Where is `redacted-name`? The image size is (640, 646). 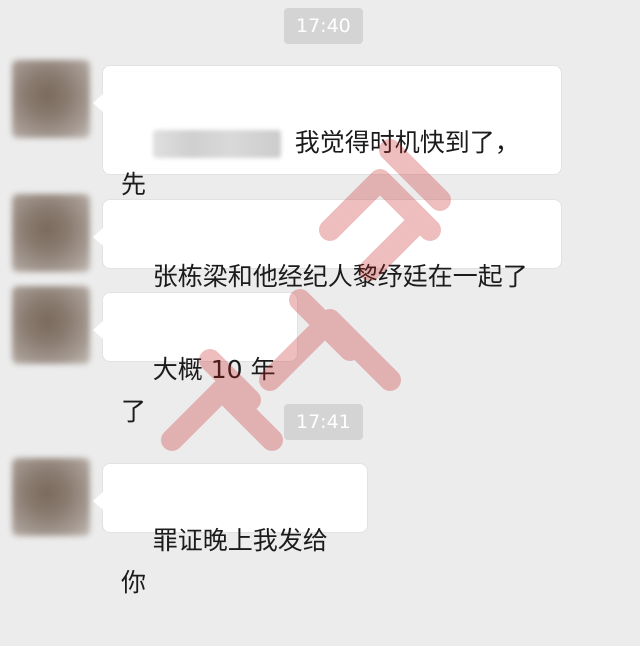 redacted-name is located at coordinates (216, 144).